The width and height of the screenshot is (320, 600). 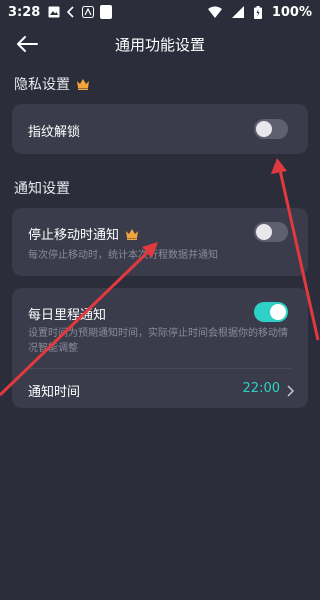 I want to click on stop-notify-label: 停止移动时通知, so click(x=74, y=235).